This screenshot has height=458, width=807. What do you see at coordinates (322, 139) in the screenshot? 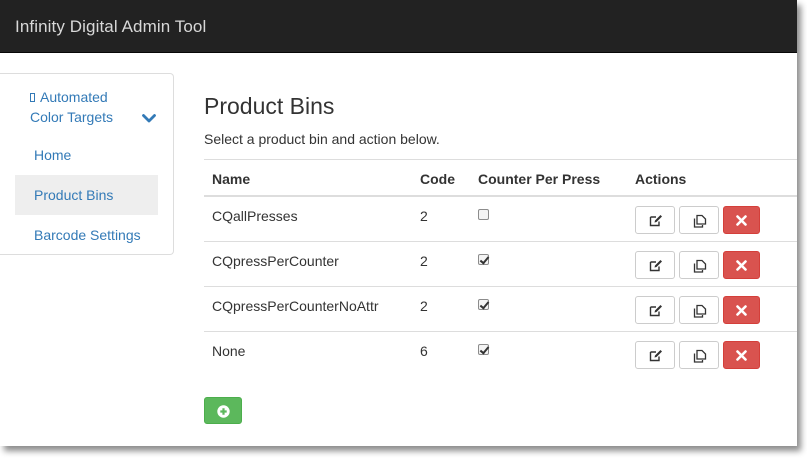
I see `page-subtitle: Select a product bin and action below.` at bounding box center [322, 139].